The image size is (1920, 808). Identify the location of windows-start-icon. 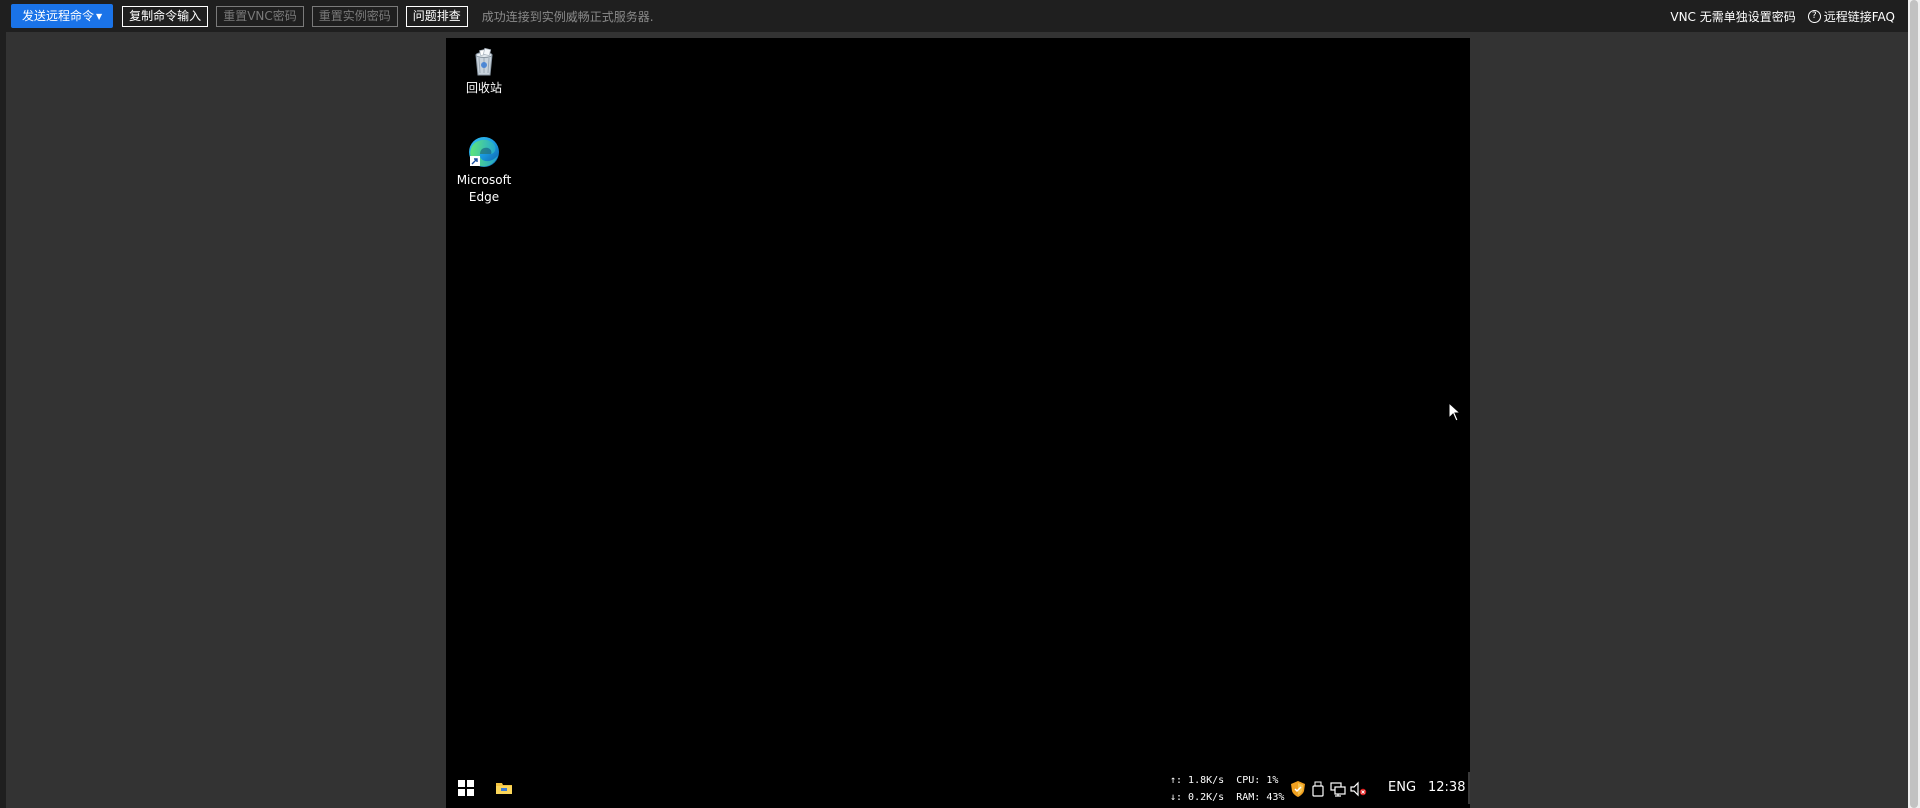
(466, 788).